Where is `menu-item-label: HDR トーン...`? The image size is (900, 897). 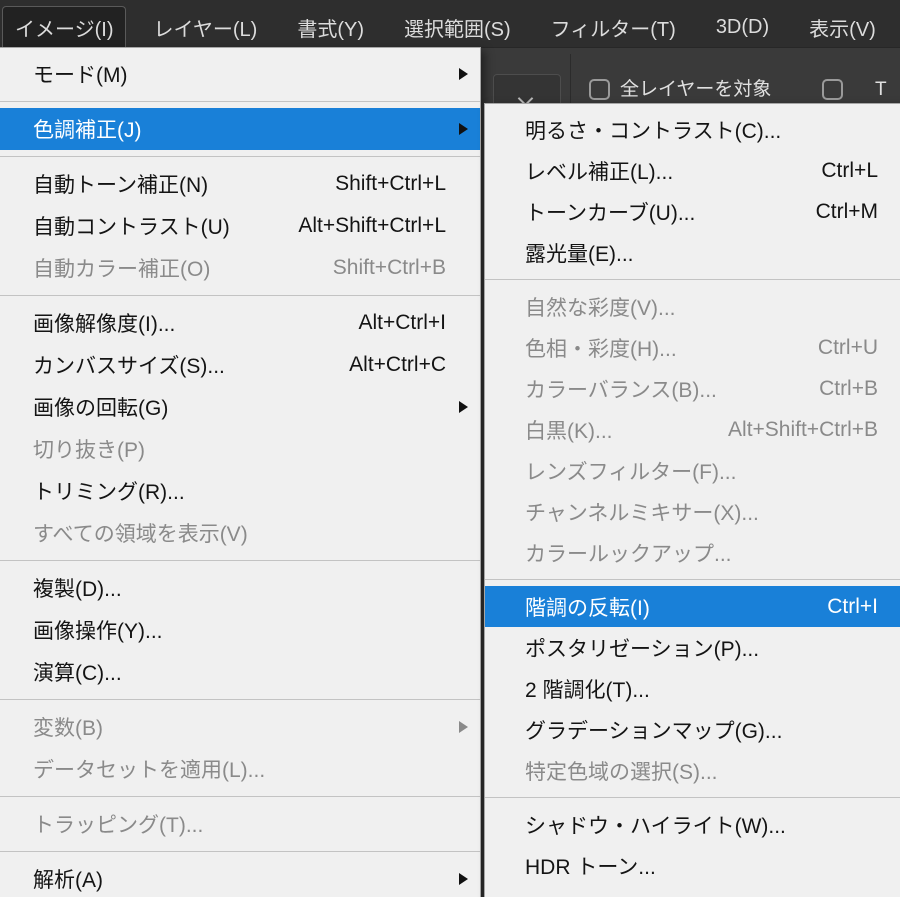 menu-item-label: HDR トーン... is located at coordinates (590, 867).